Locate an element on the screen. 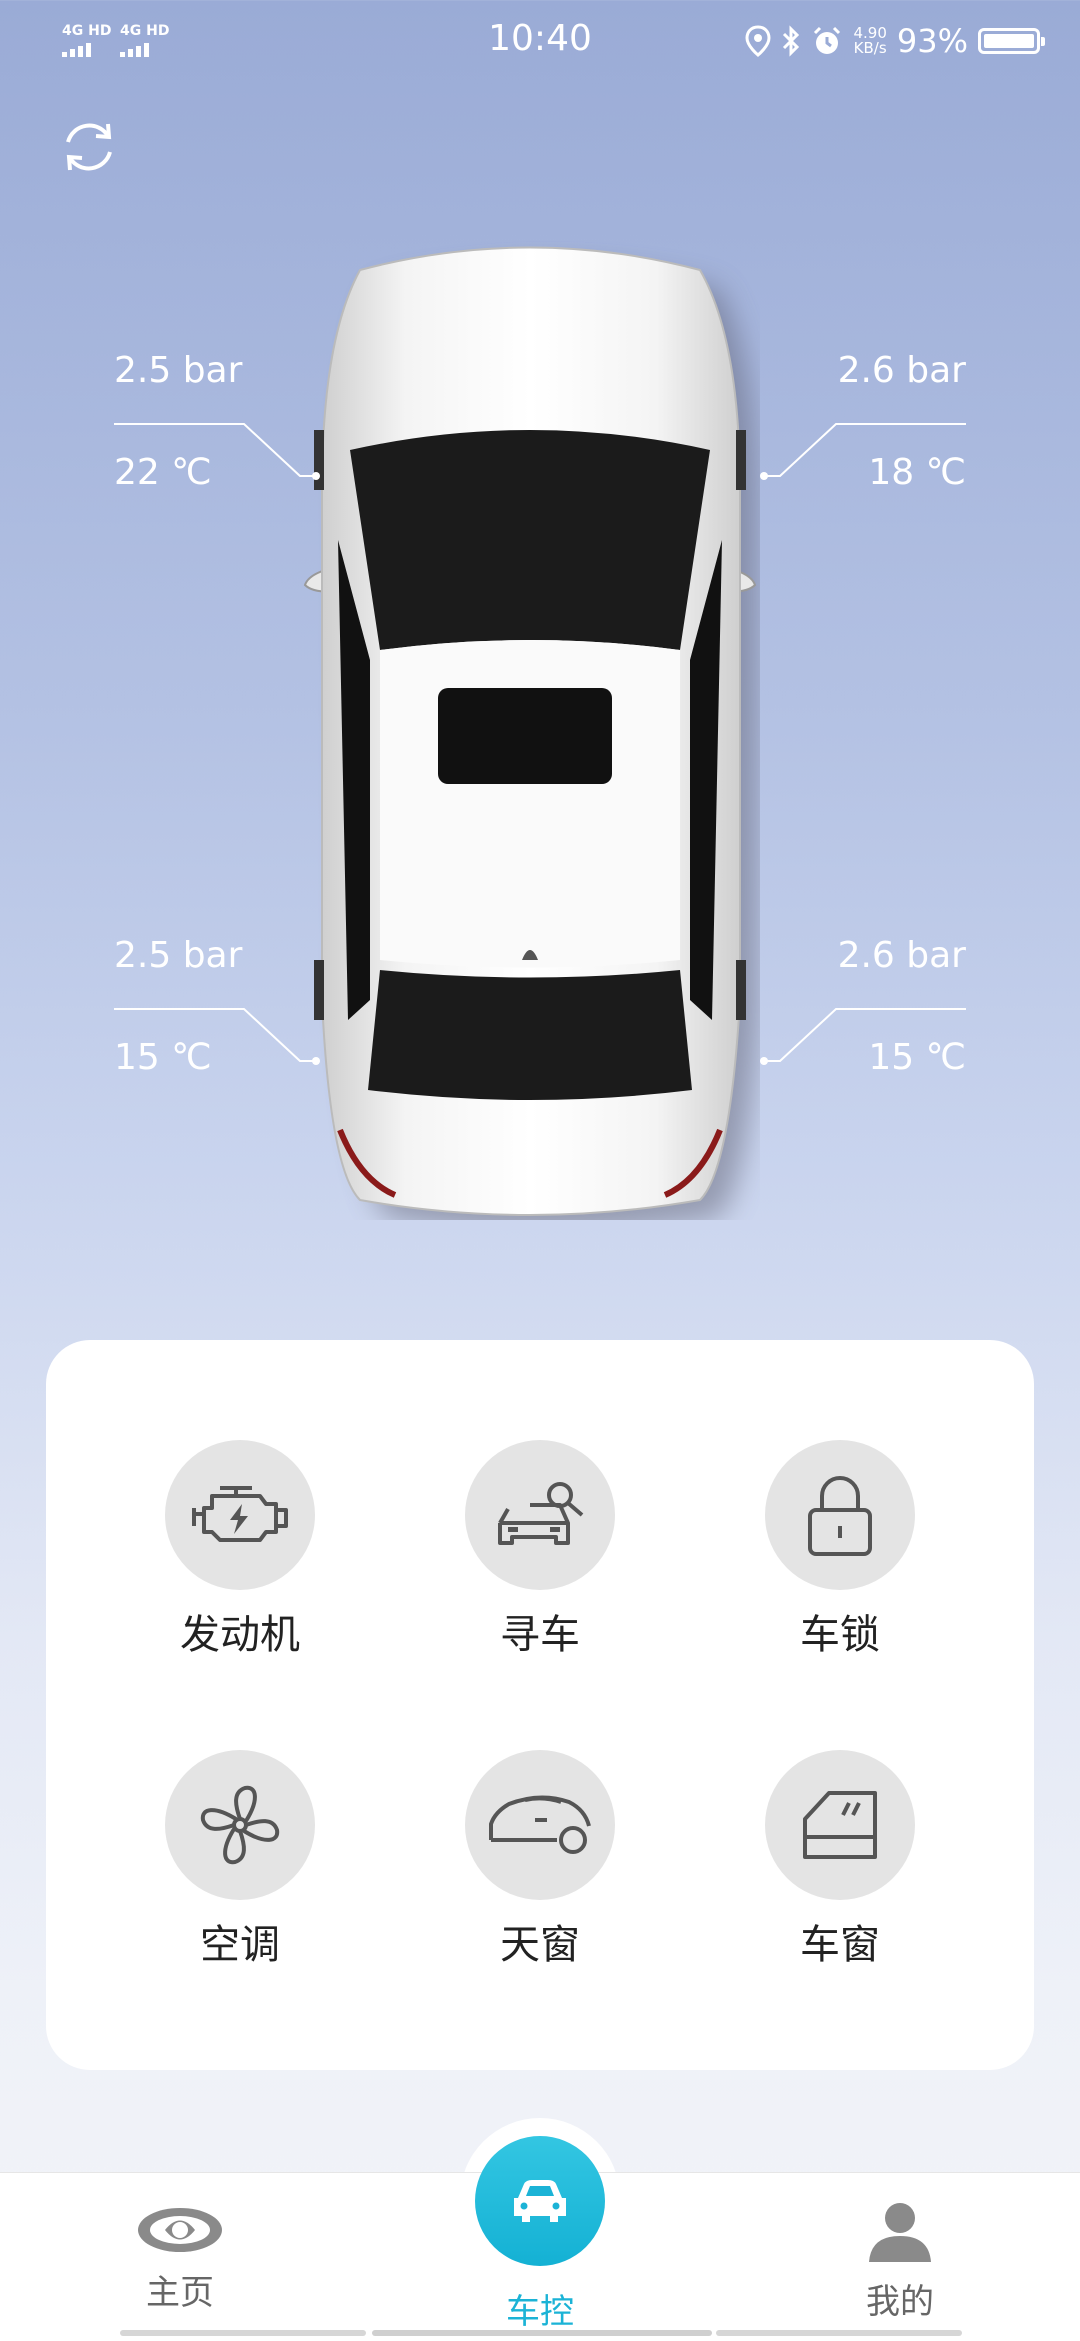 The width and height of the screenshot is (1080, 2341). fan-icon is located at coordinates (240, 1825).